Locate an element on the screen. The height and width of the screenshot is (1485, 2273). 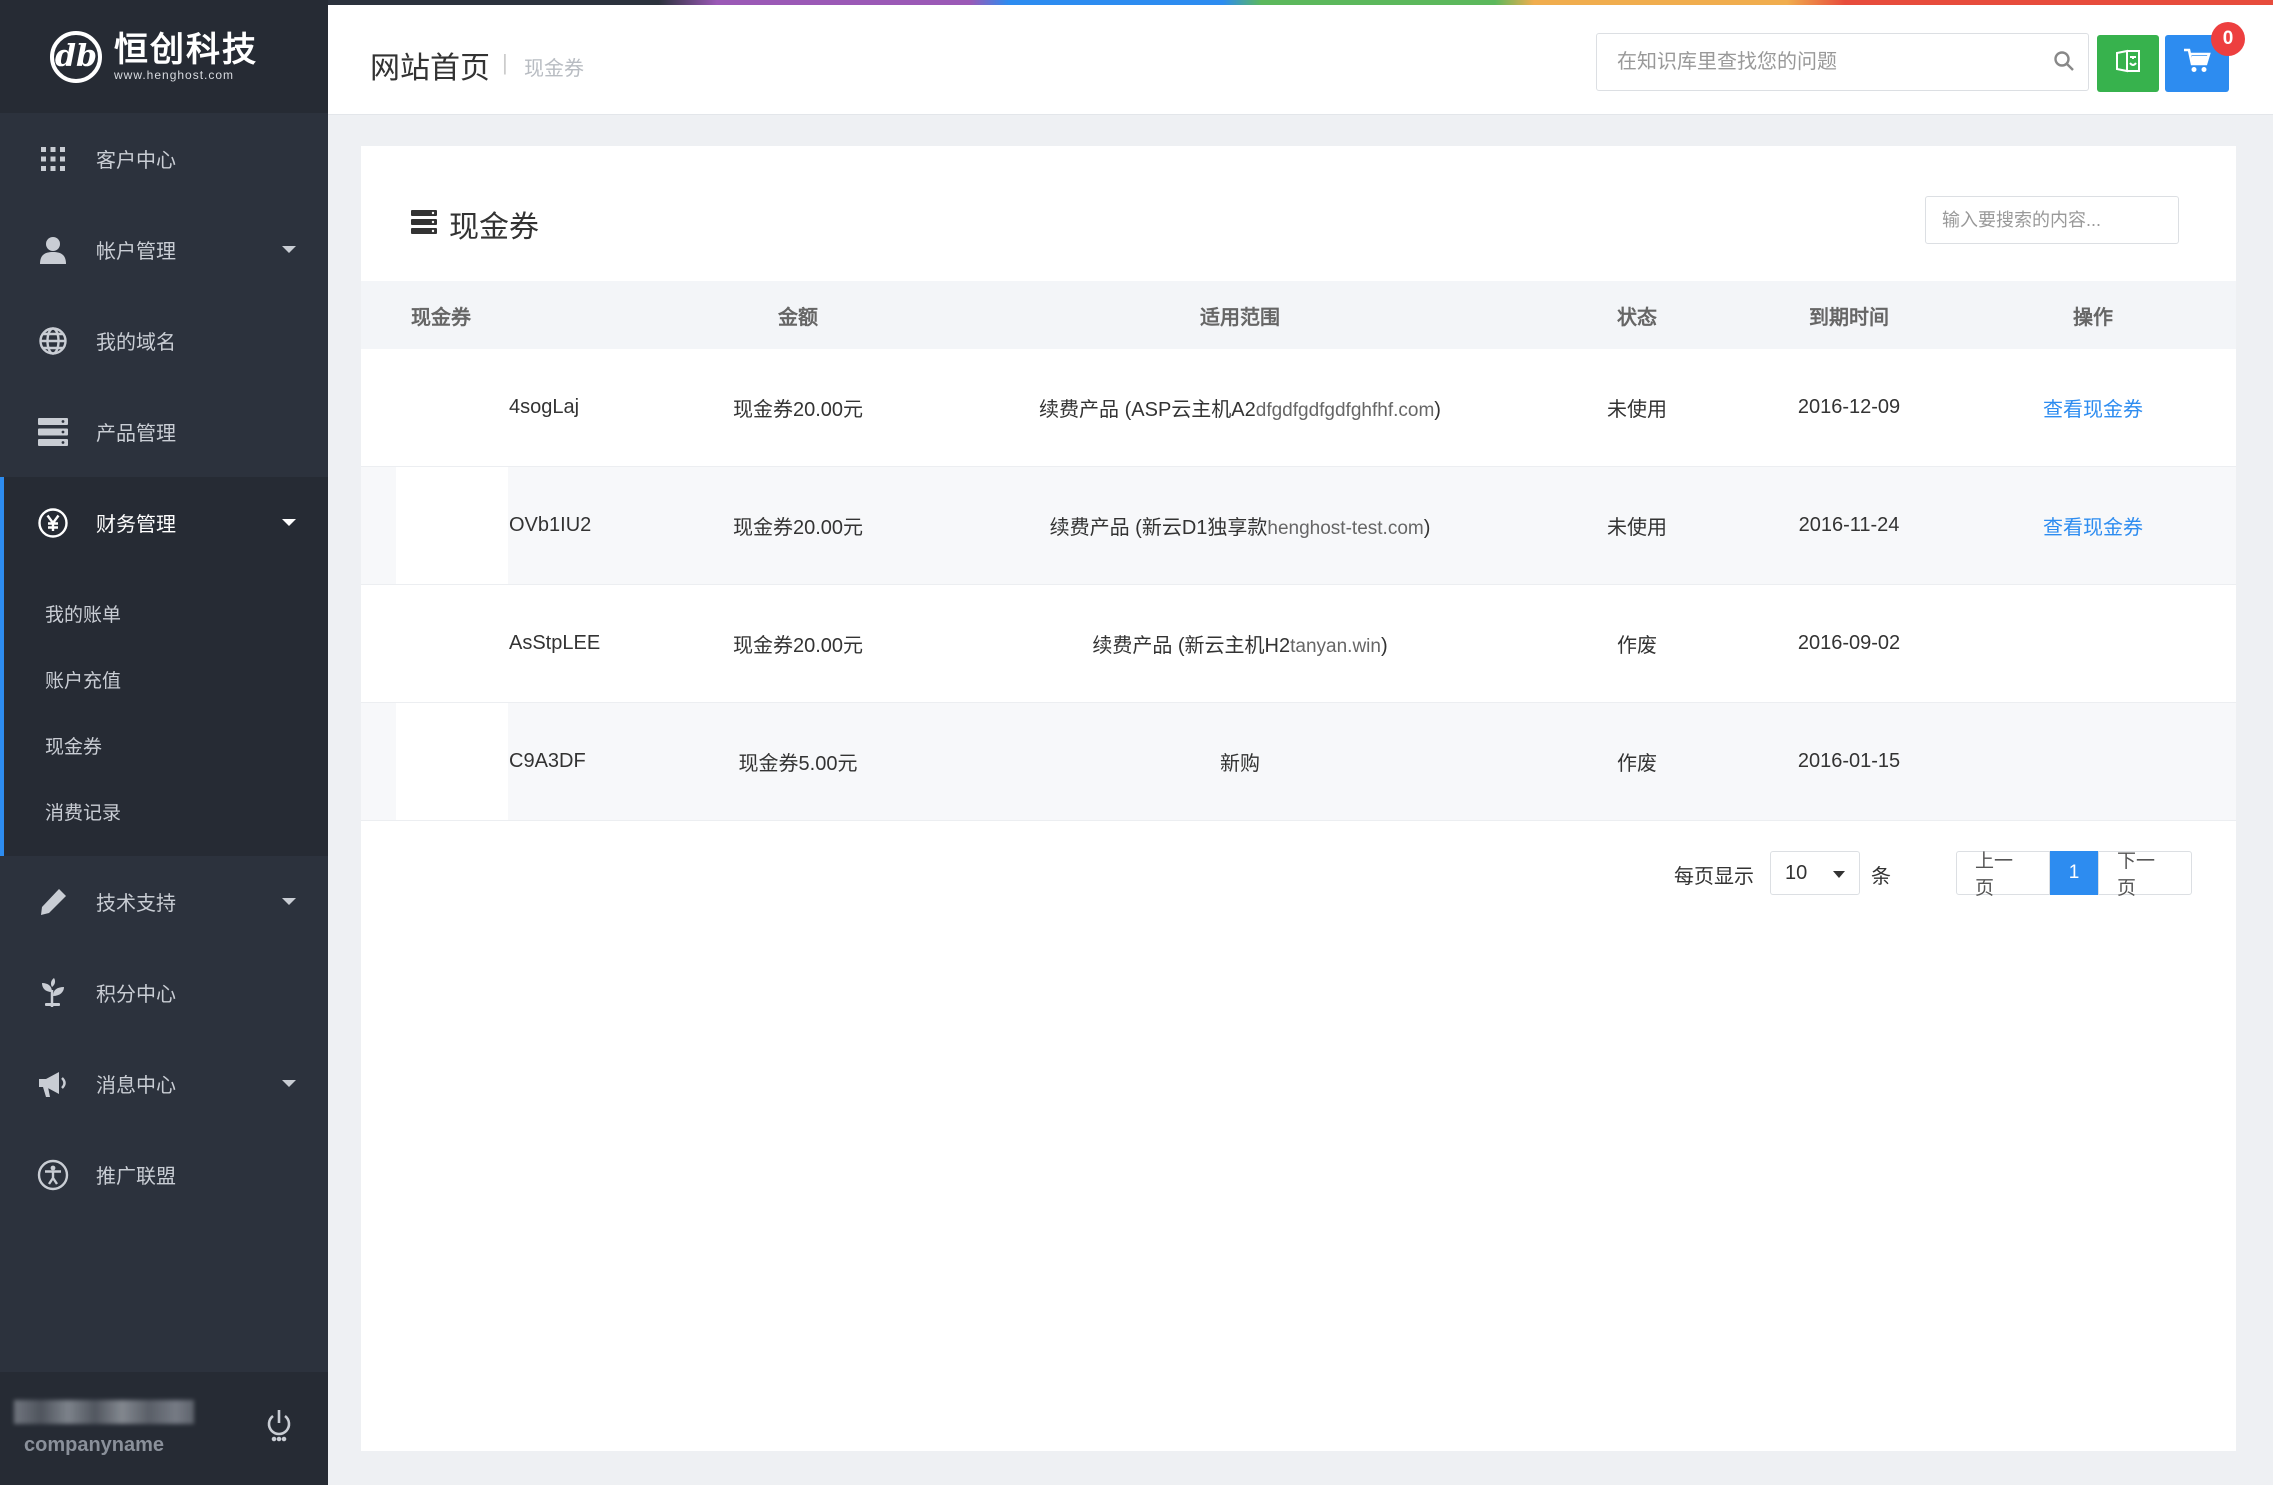
table-search-input is located at coordinates (2050, 220).